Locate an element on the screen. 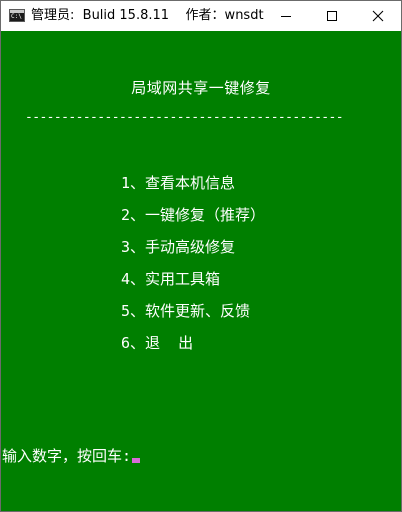  close-button is located at coordinates (378, 16).